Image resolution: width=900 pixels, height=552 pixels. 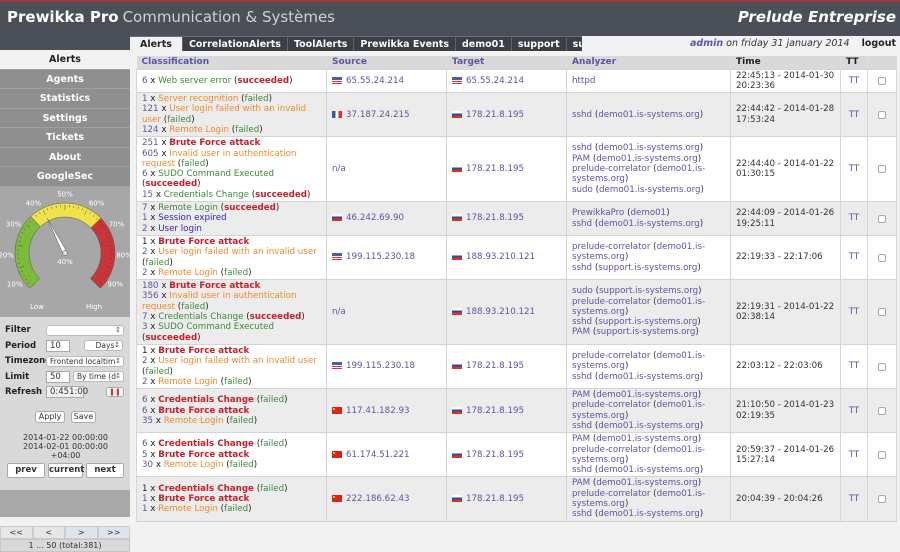 I want to click on prev-page-button: <, so click(x=49, y=532).